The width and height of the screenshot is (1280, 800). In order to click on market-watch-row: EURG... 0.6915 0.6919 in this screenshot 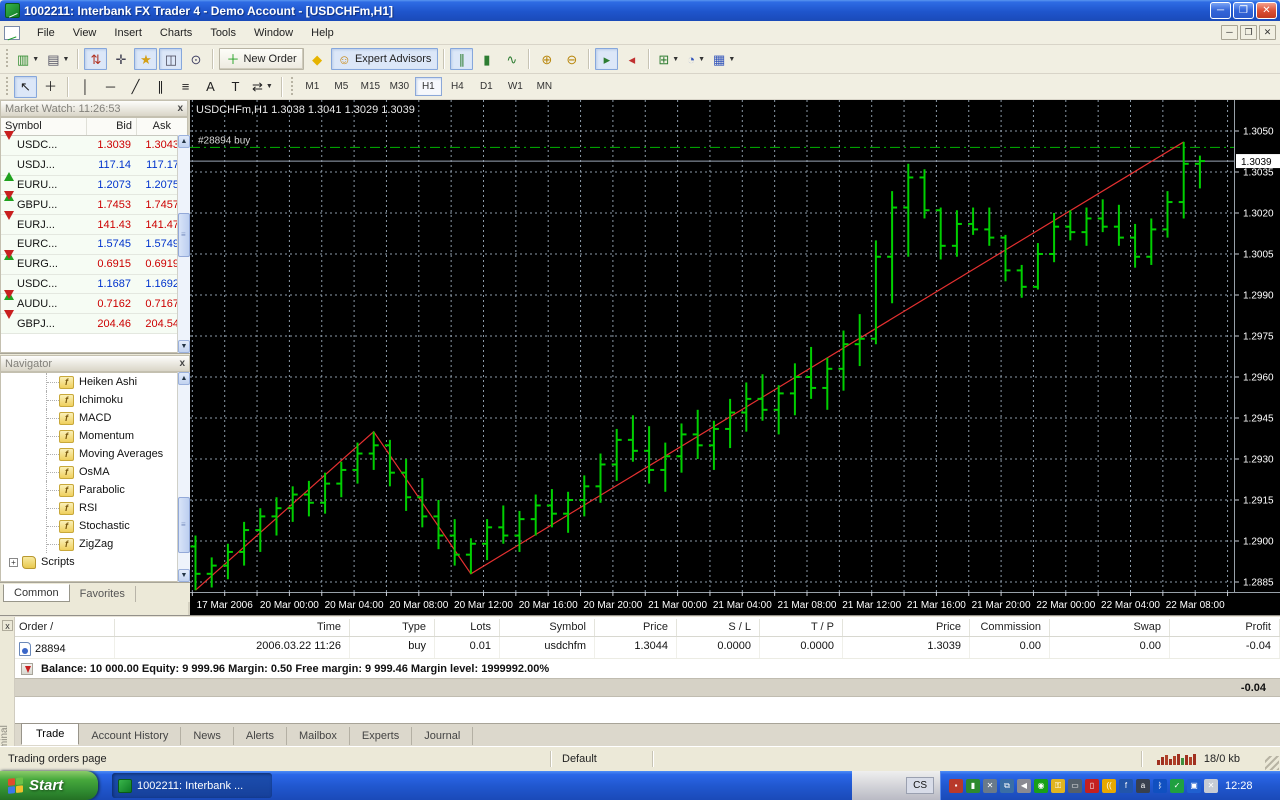, I will do `click(94, 262)`.